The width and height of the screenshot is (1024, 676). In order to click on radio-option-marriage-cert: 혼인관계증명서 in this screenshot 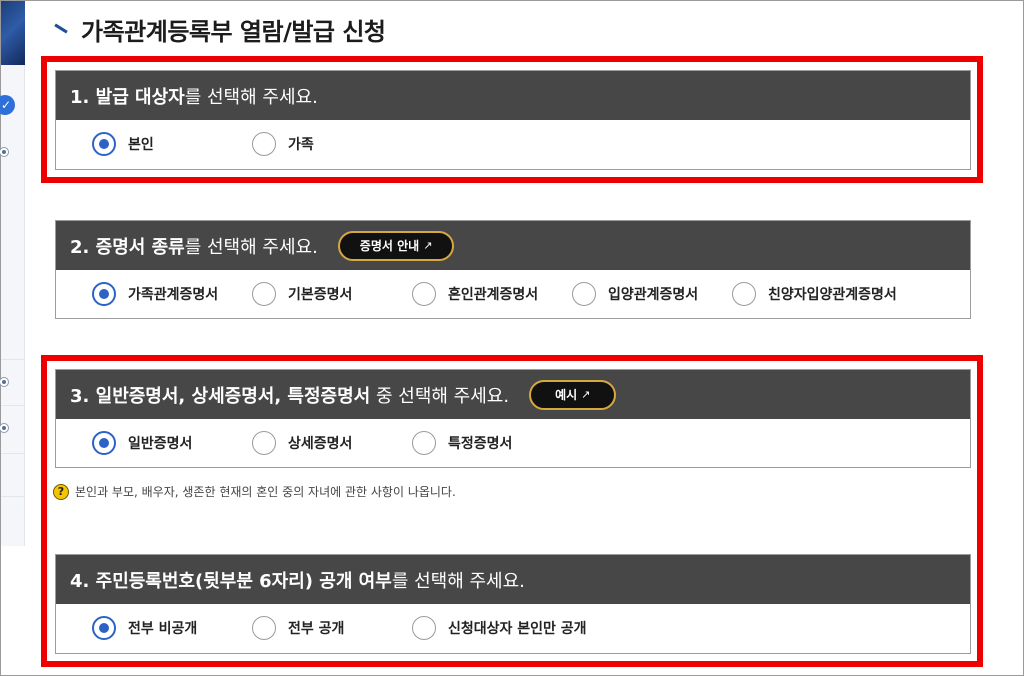, I will do `click(475, 294)`.